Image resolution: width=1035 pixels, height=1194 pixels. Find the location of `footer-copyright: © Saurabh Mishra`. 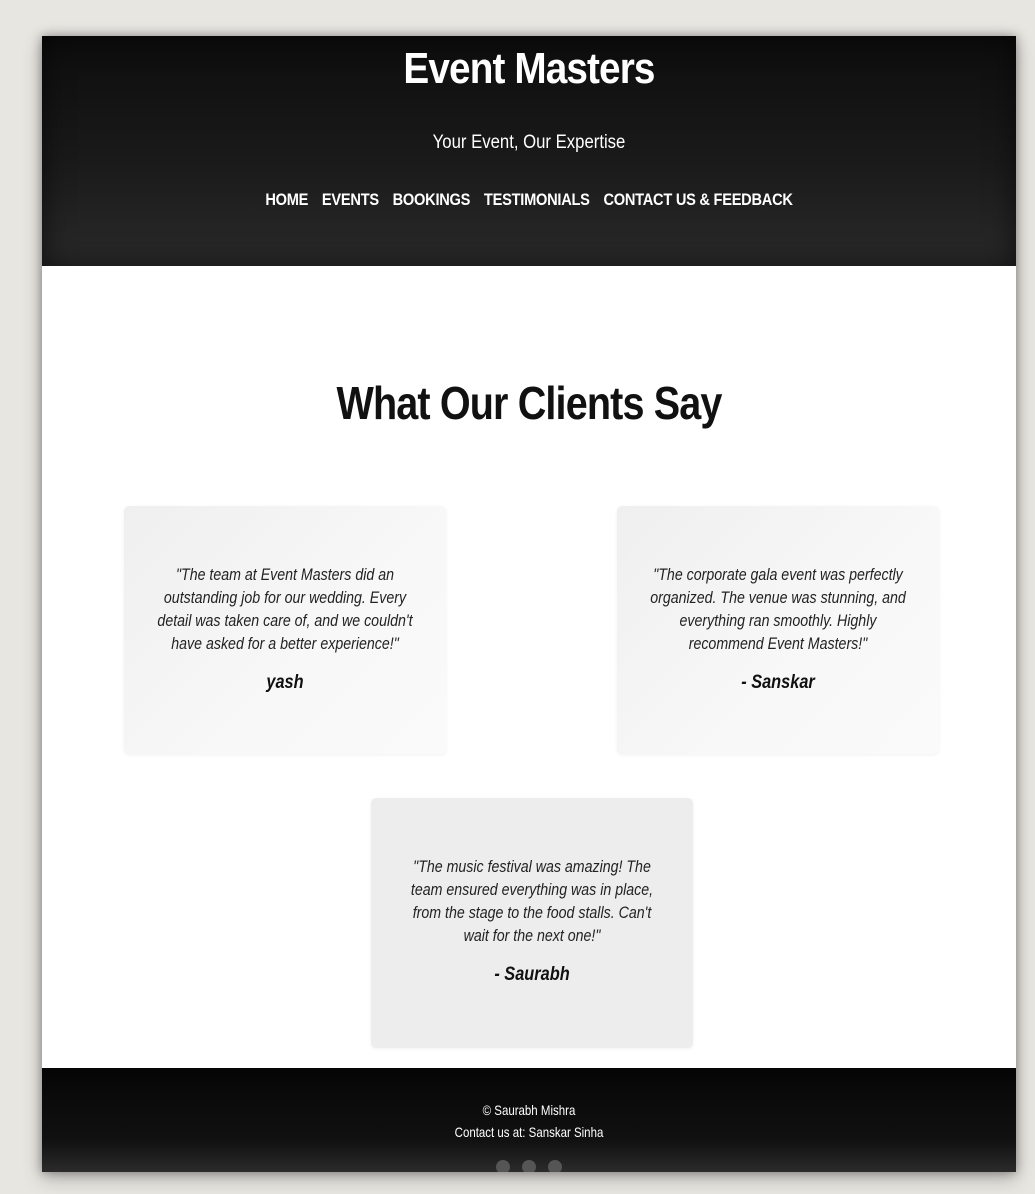

footer-copyright: © Saurabh Mishra is located at coordinates (529, 1110).